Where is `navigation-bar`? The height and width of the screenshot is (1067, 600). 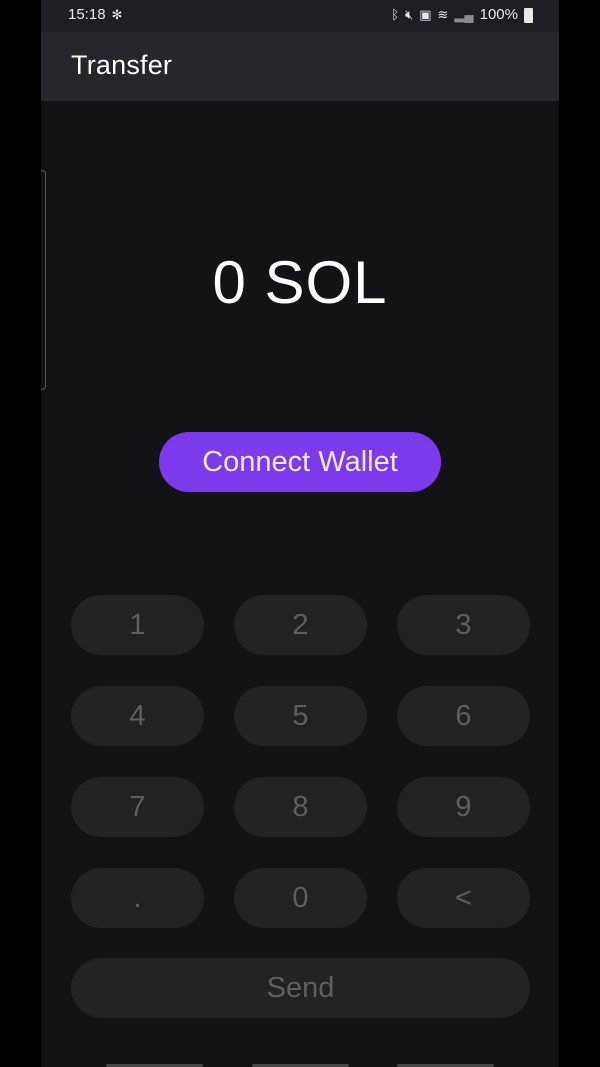 navigation-bar is located at coordinates (300, 1052).